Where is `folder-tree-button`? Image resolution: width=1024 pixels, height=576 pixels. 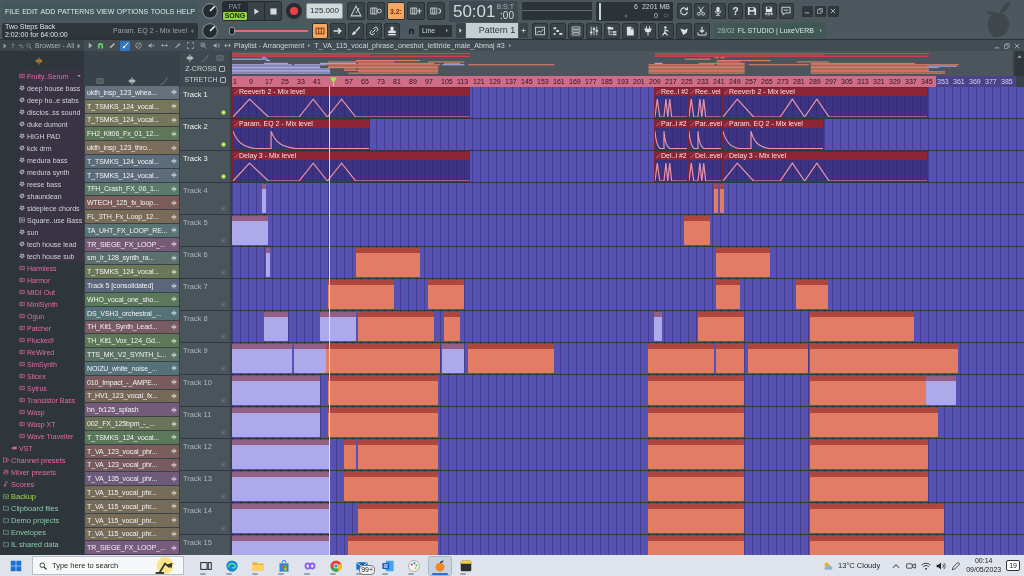 folder-tree-button is located at coordinates (612, 30).